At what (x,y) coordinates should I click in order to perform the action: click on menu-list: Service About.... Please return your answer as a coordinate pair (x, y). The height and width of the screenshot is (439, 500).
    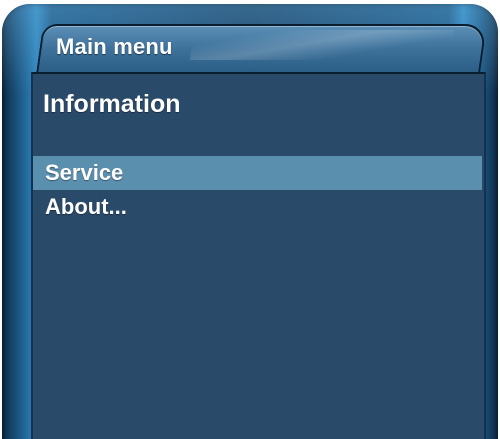
    Looking at the image, I should click on (257, 190).